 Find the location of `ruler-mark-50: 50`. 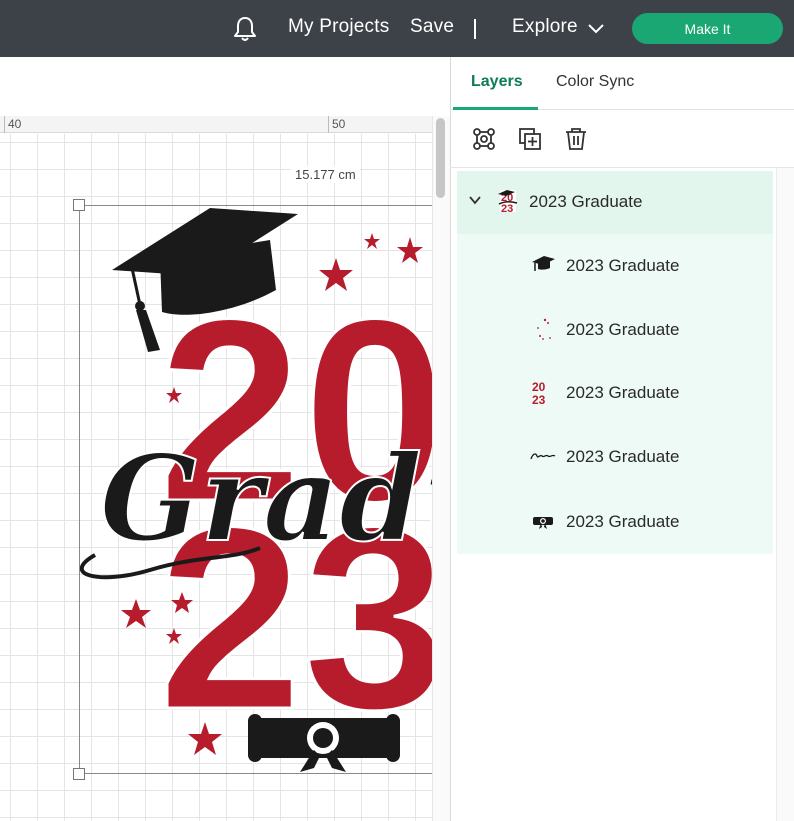

ruler-mark-50: 50 is located at coordinates (339, 124).